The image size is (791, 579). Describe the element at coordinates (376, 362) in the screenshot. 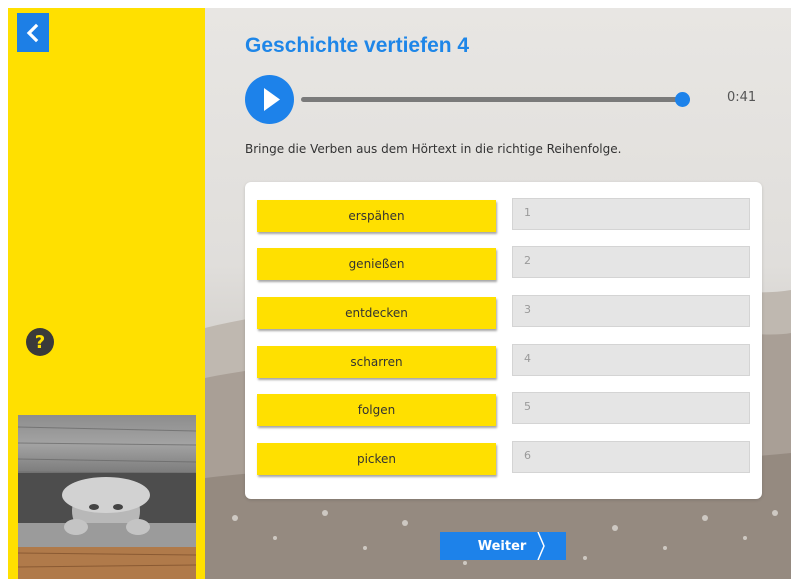

I see `verb-card: scharren` at that location.